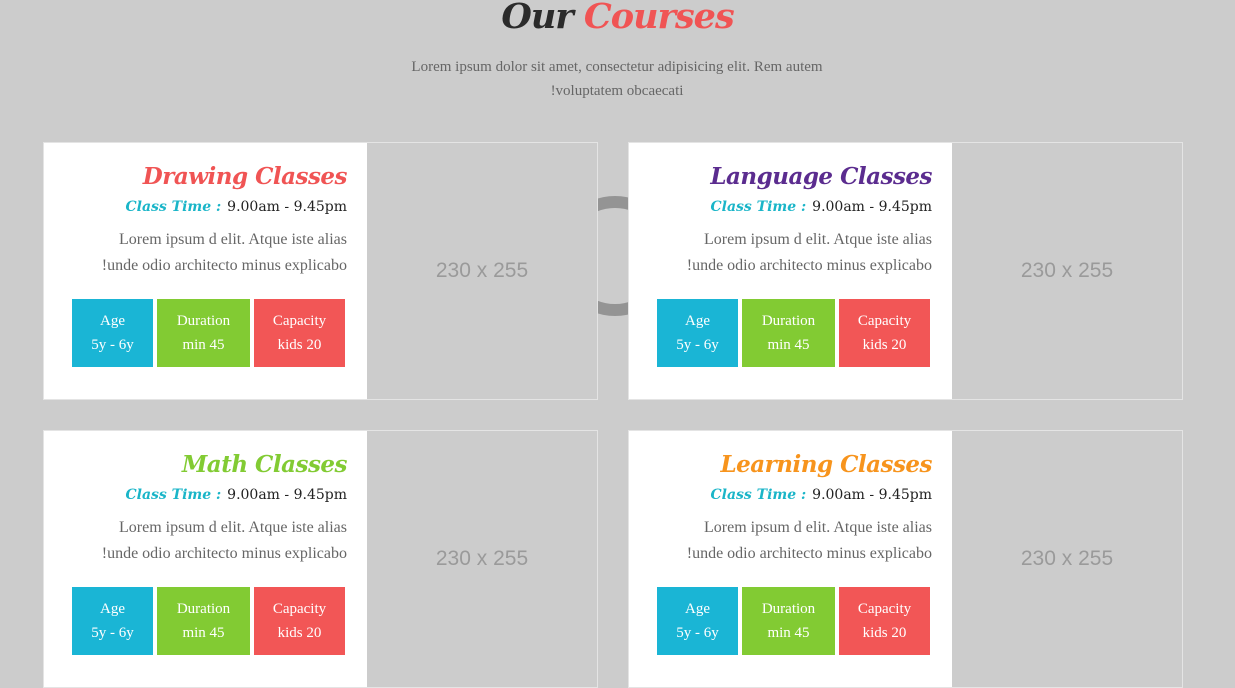 Image resolution: width=1235 pixels, height=688 pixels. What do you see at coordinates (659, 18) in the screenshot?
I see `title-word-courses: Courses` at bounding box center [659, 18].